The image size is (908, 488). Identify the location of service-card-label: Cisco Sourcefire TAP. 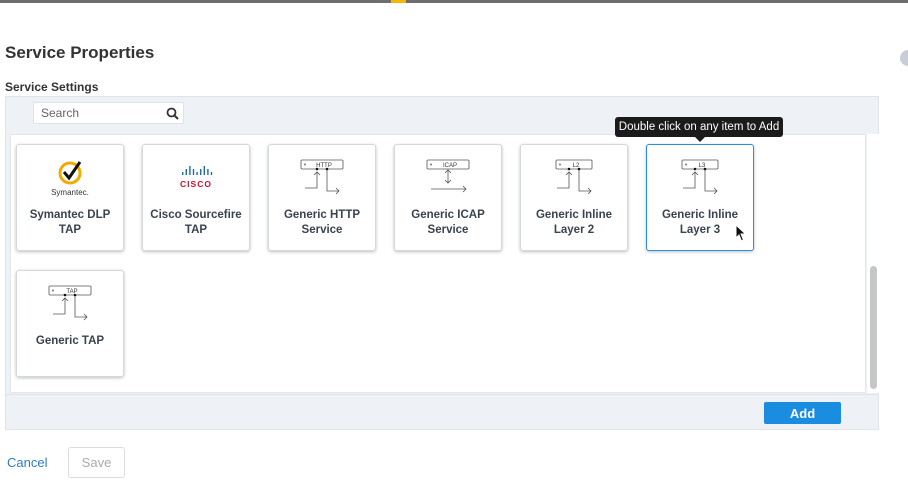
(196, 222).